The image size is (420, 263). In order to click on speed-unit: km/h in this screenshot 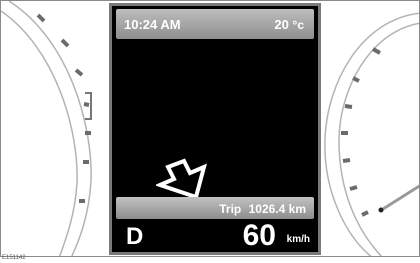, I will do `click(298, 239)`.